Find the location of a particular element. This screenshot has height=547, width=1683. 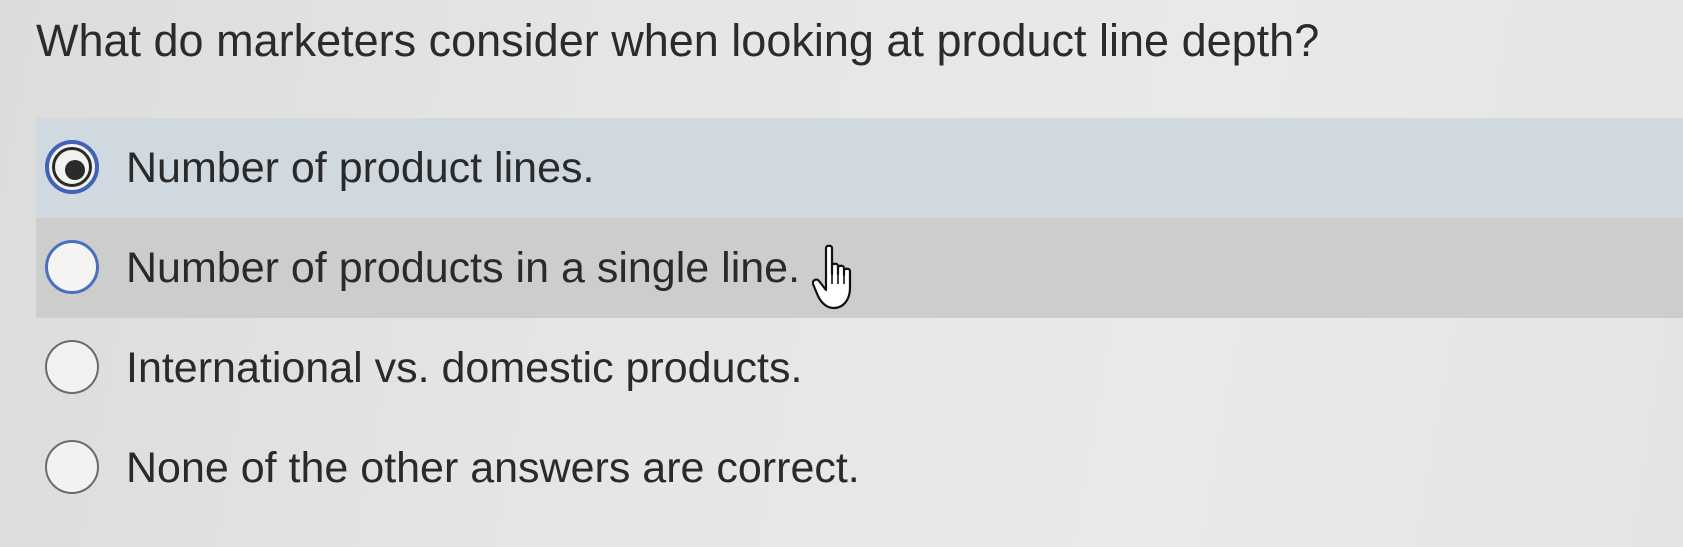

option-label: International vs. domestic products. is located at coordinates (464, 368).